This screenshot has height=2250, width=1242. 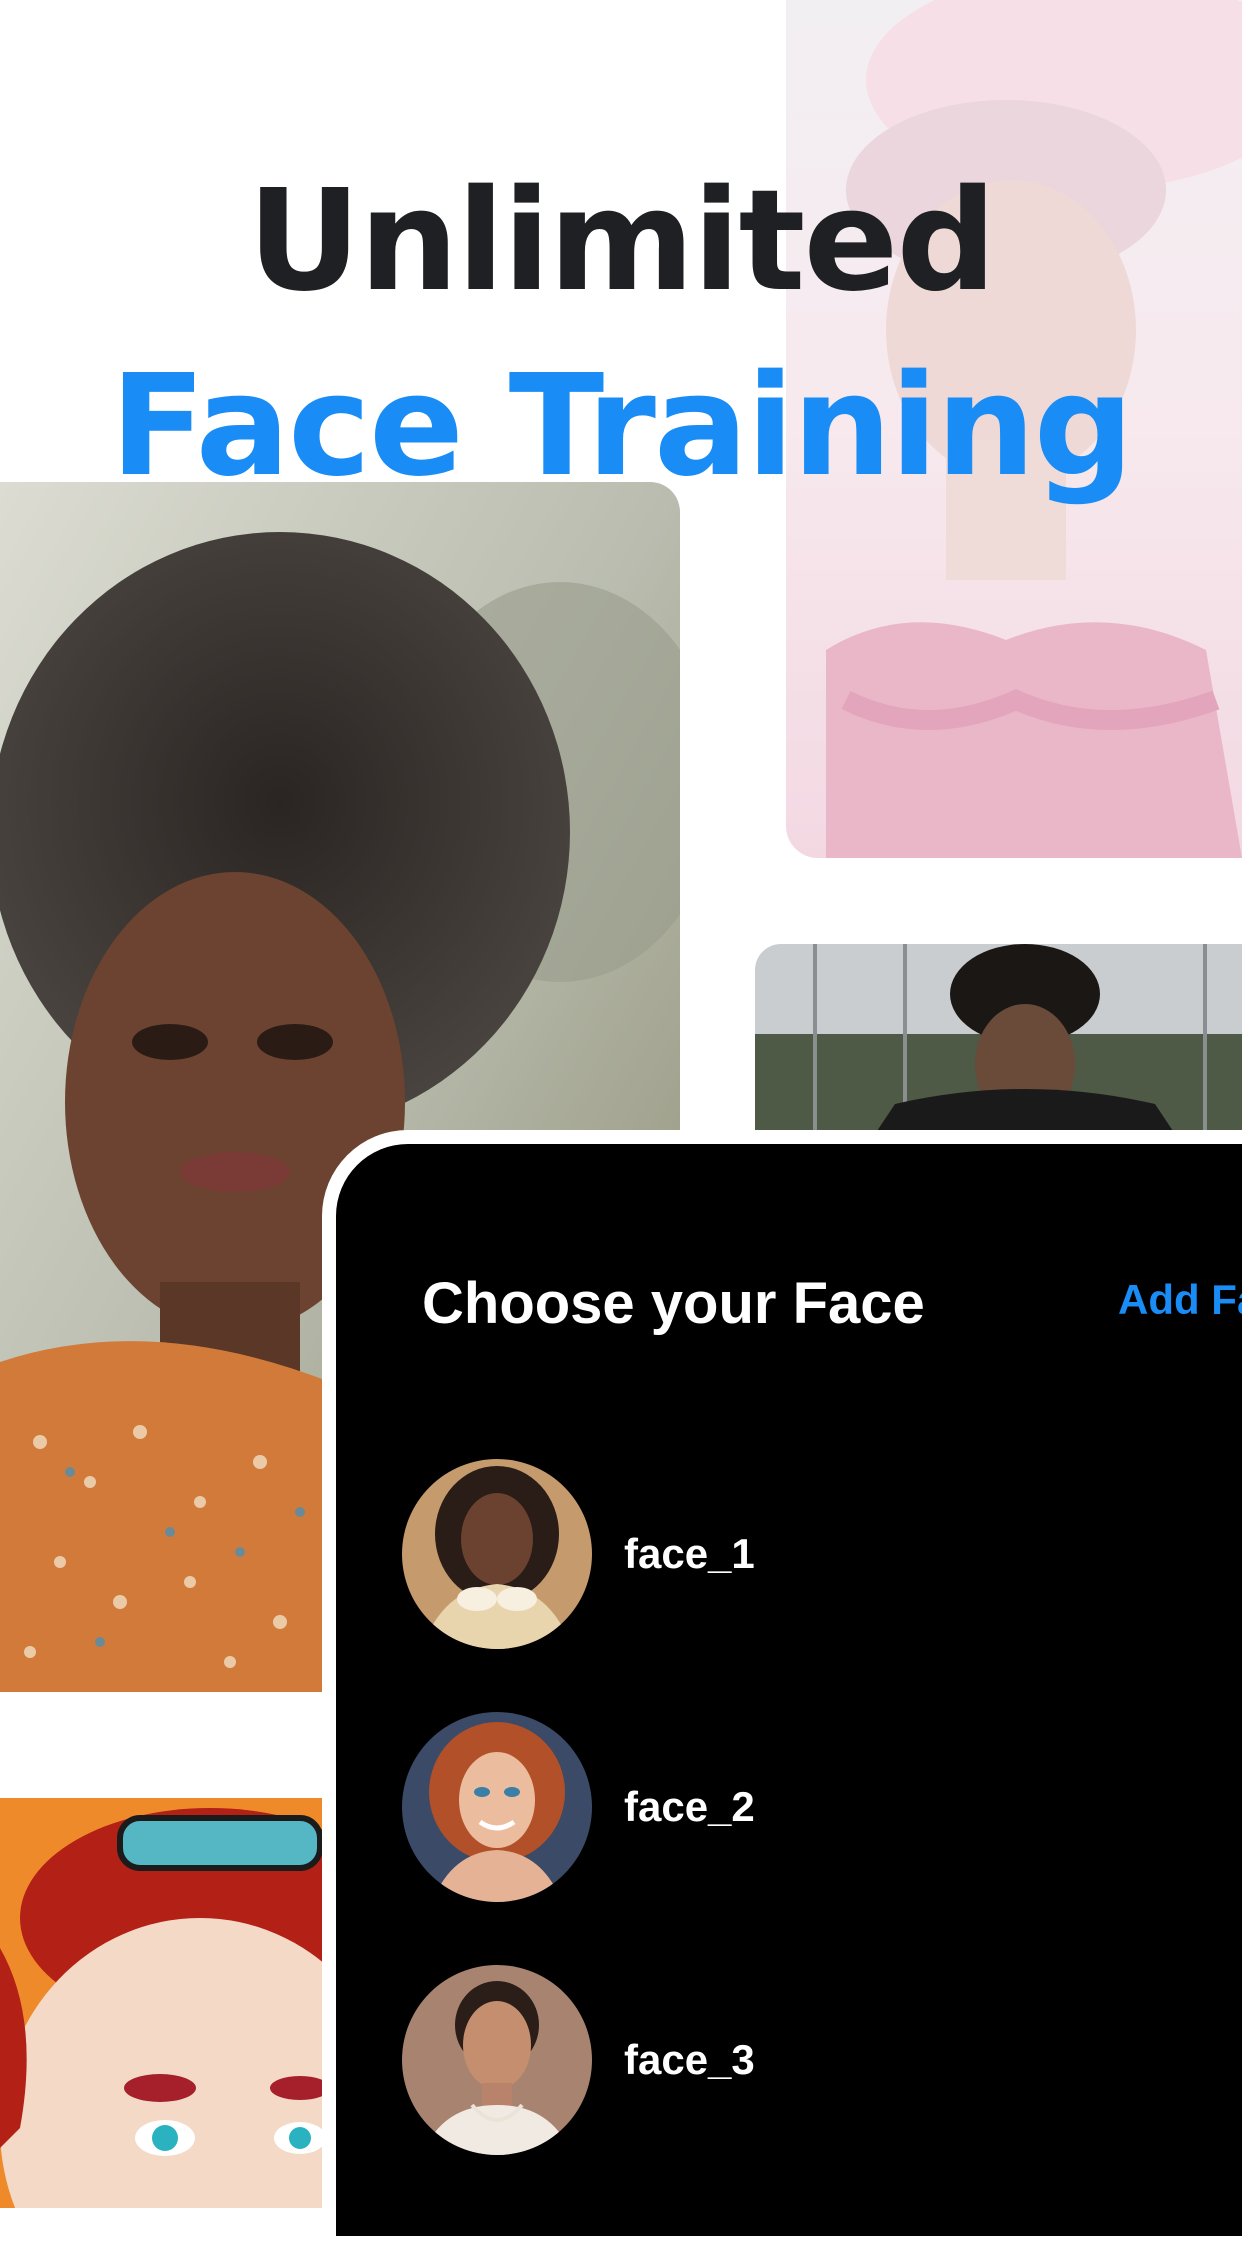 I want to click on face-2-avatar, so click(x=497, y=1807).